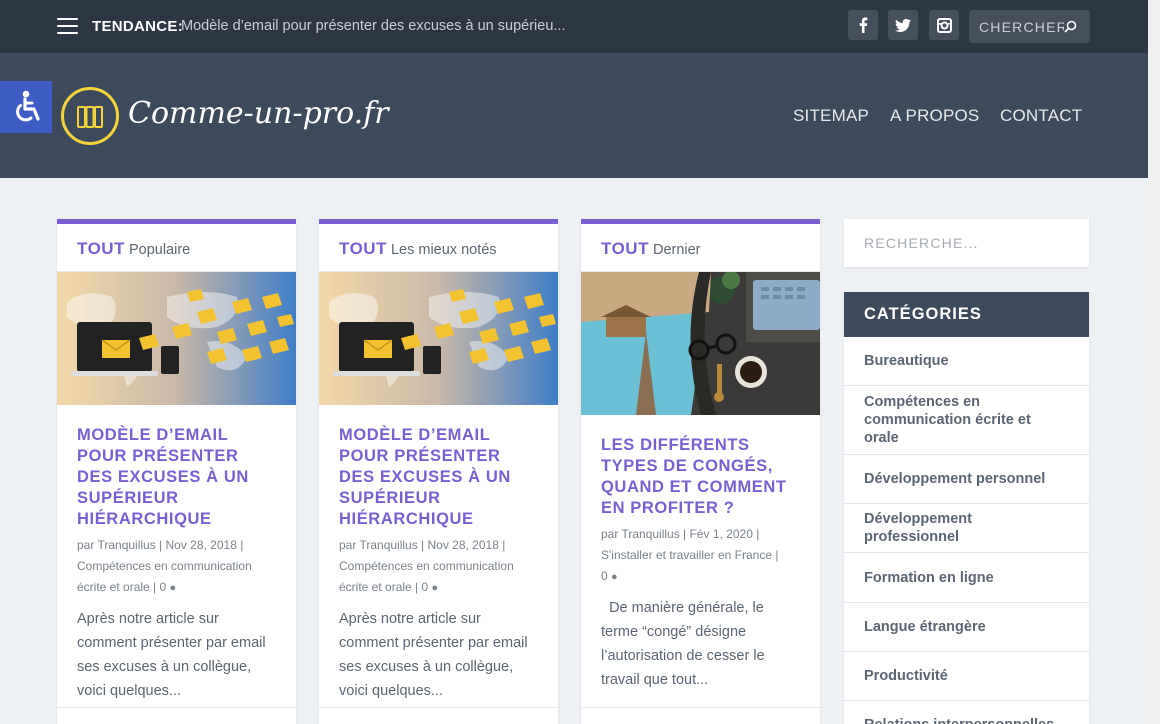 This screenshot has width=1160, height=724. What do you see at coordinates (1154, 362) in the screenshot?
I see `page-scrollbar` at bounding box center [1154, 362].